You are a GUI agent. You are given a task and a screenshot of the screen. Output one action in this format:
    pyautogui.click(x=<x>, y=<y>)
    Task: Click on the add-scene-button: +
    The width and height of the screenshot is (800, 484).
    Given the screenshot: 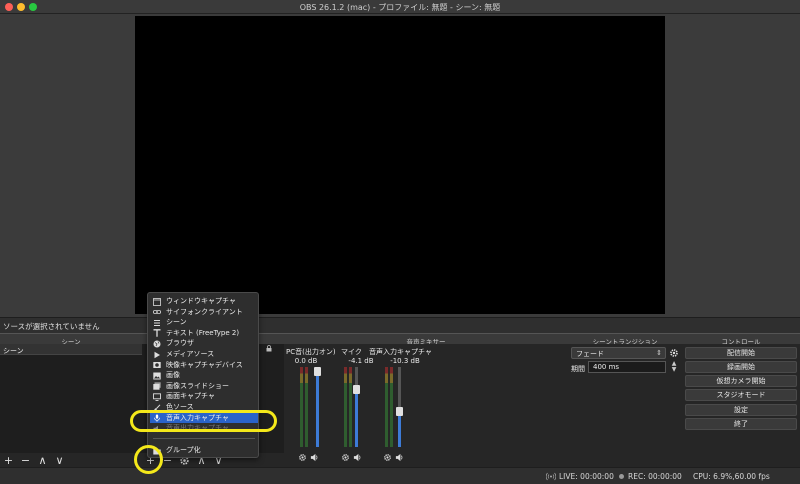 What is the action you would take?
    pyautogui.click(x=8, y=460)
    